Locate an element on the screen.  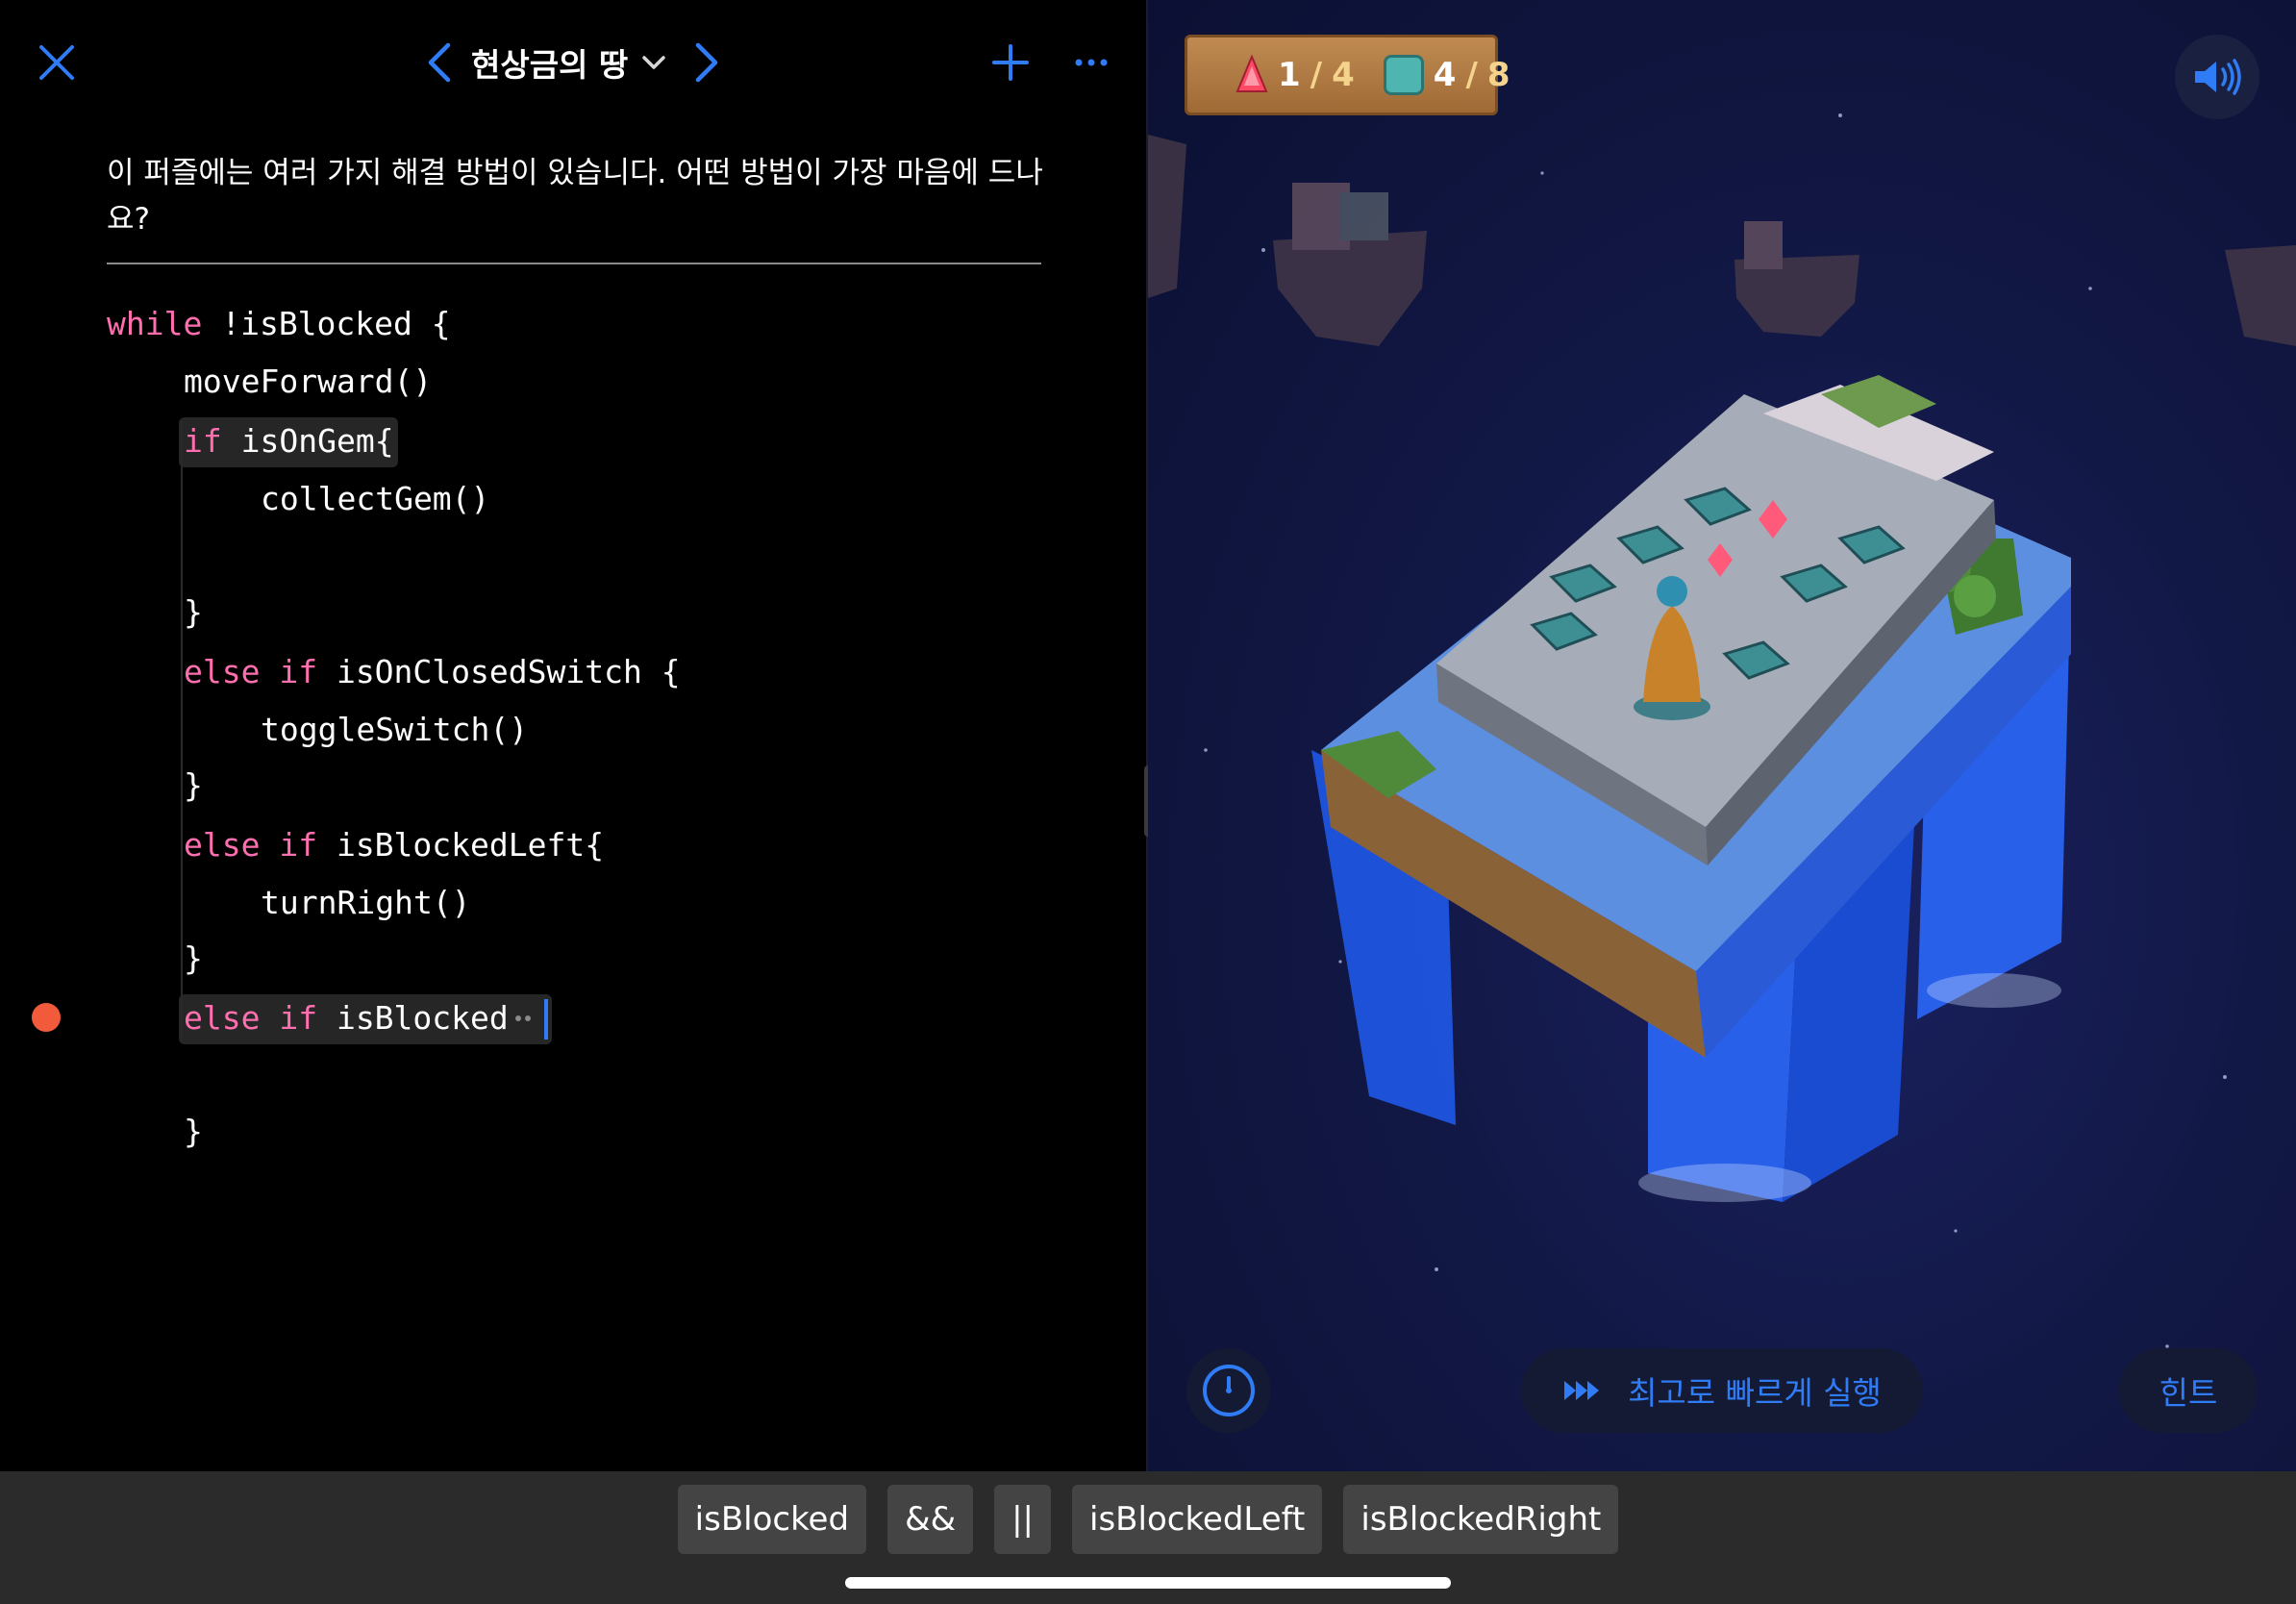
code-line: while !isBlocked { is located at coordinates (279, 324).